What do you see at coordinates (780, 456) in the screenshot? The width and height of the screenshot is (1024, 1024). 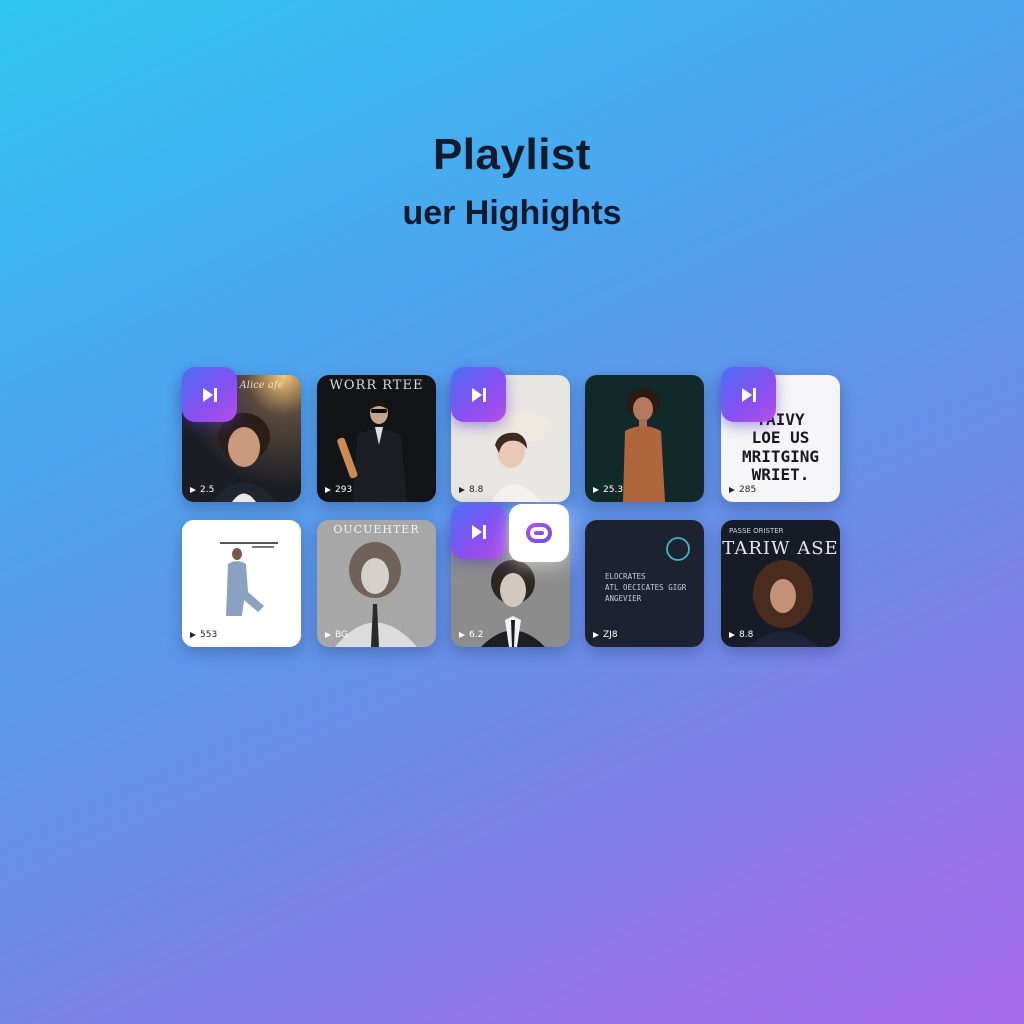 I see `art-line: MRITGING` at bounding box center [780, 456].